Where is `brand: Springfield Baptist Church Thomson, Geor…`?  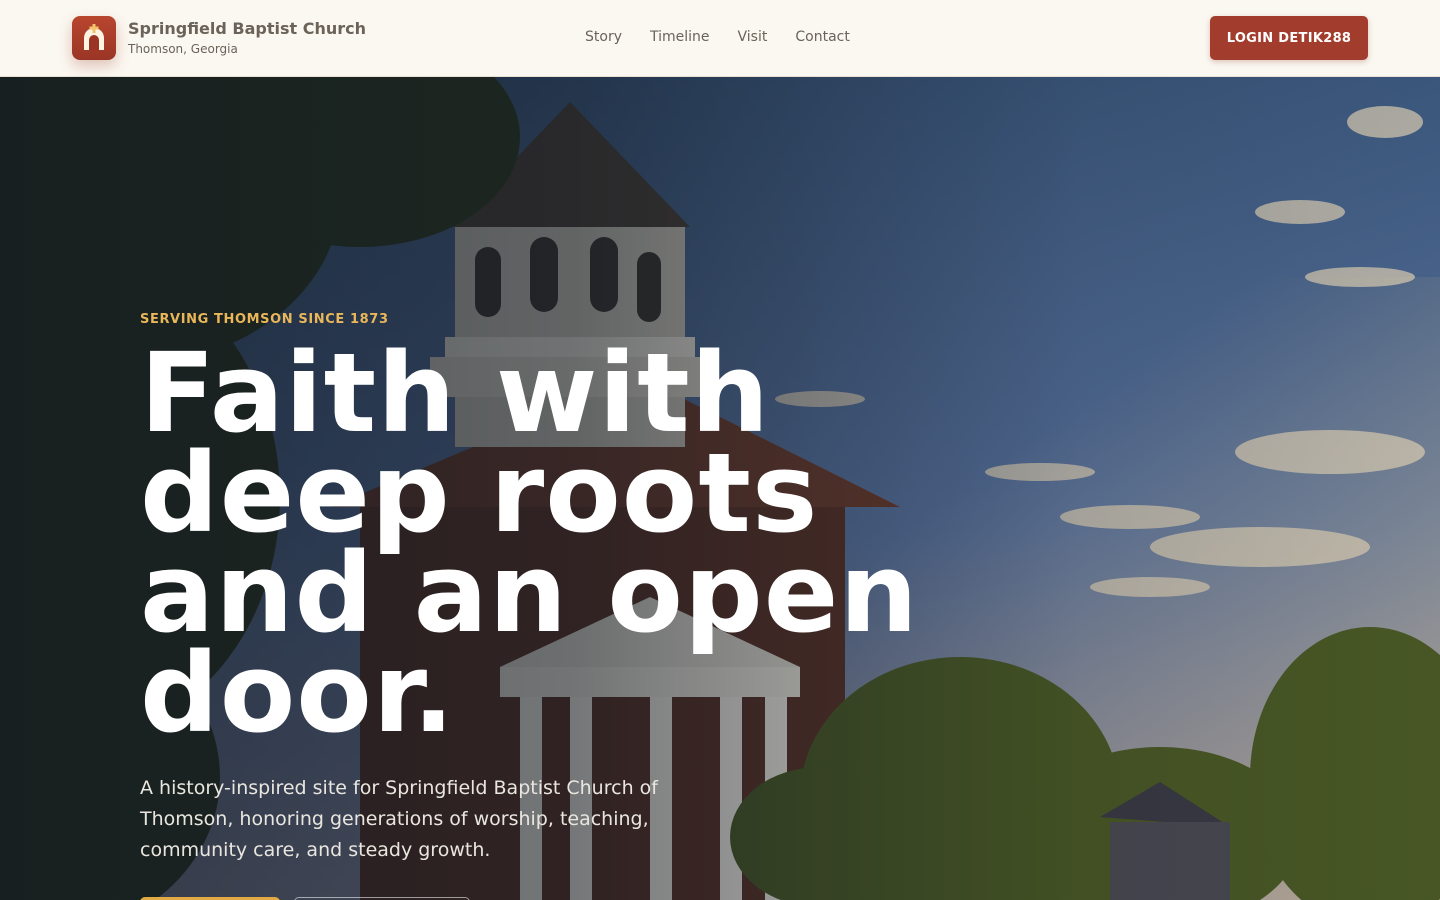
brand: Springfield Baptist Church Thomson, Geor… is located at coordinates (219, 38).